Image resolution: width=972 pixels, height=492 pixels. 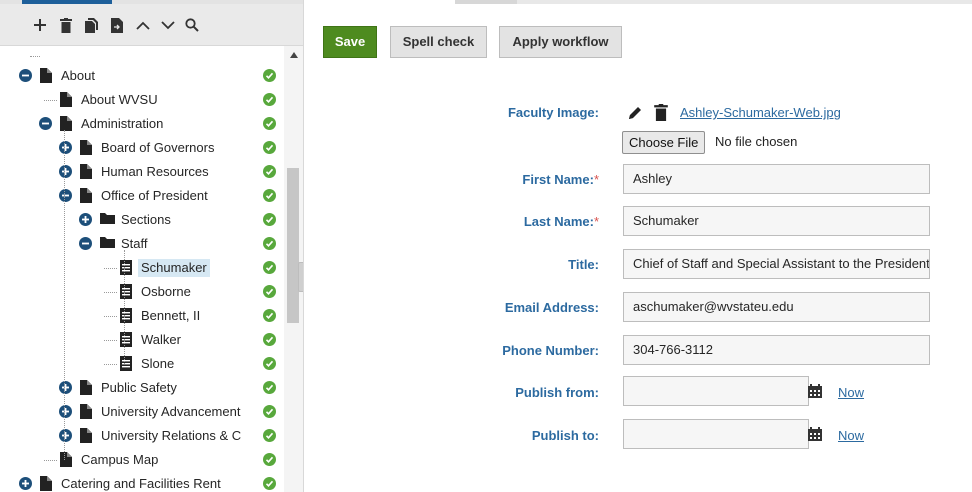 What do you see at coordinates (438, 42) in the screenshot?
I see `spell-check-button: Spell check` at bounding box center [438, 42].